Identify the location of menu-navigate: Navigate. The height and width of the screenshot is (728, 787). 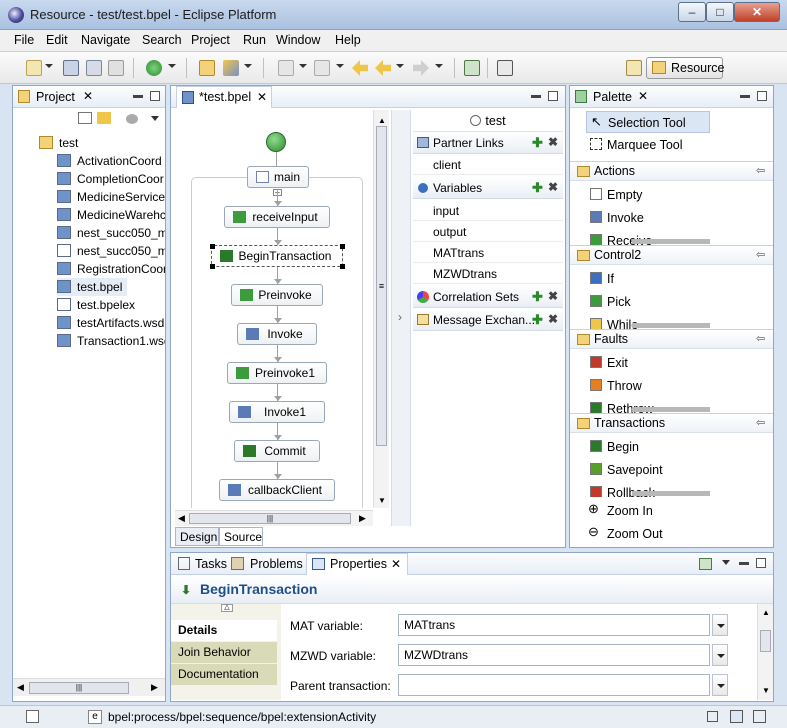
(105, 40).